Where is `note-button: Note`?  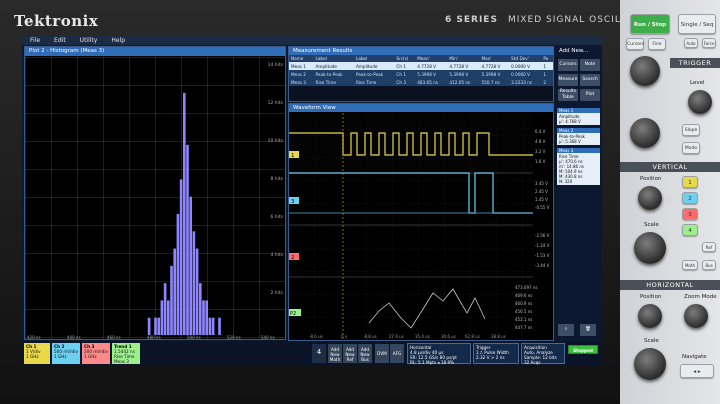 note-button: Note is located at coordinates (590, 65).